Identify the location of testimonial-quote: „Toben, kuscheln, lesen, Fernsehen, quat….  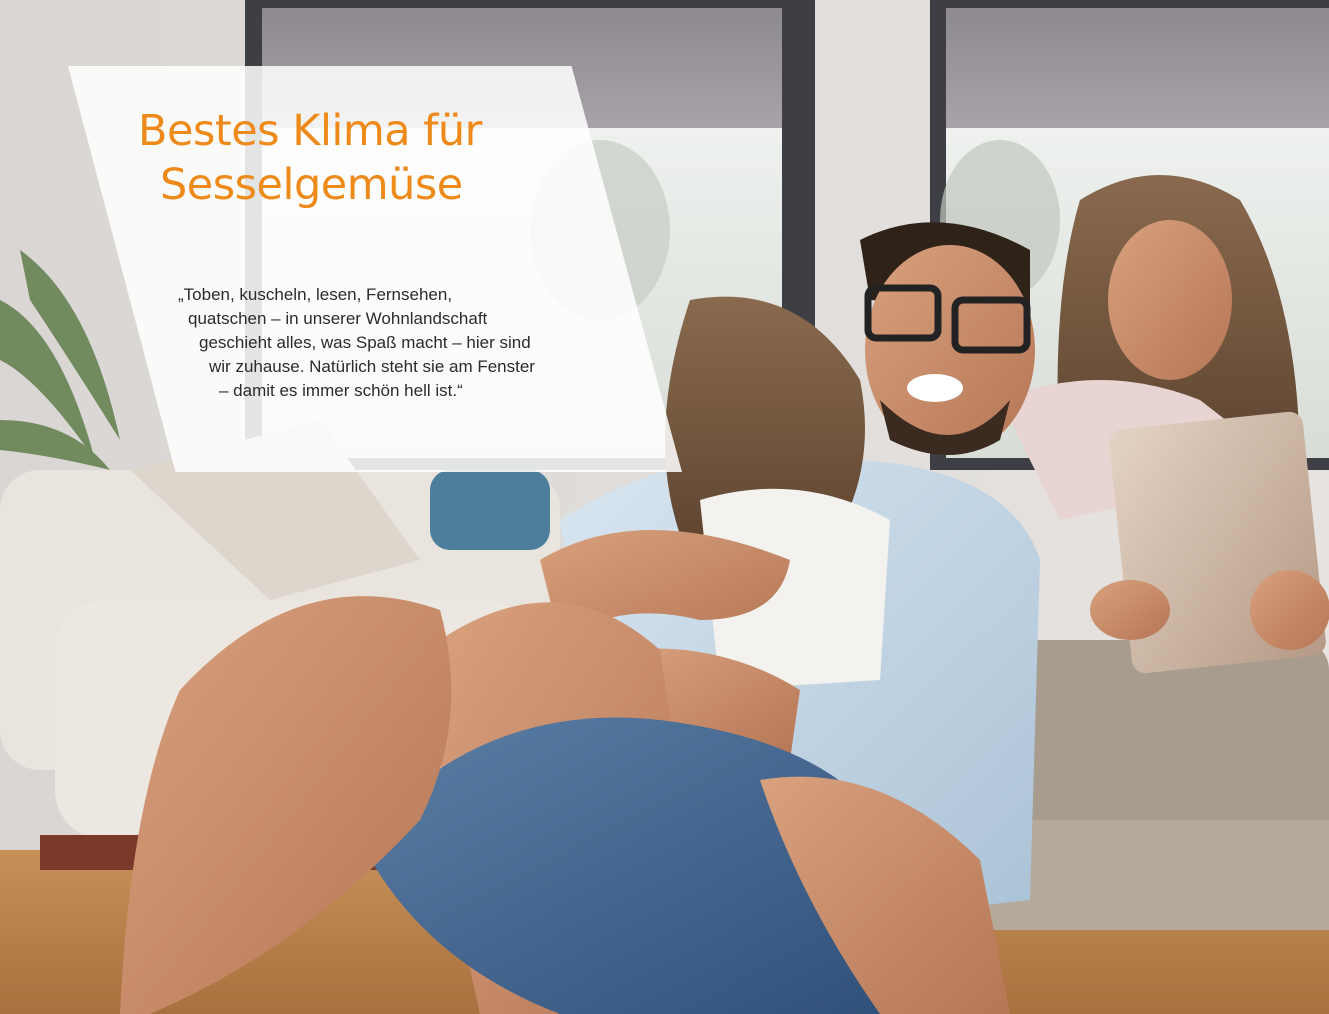
(356, 343).